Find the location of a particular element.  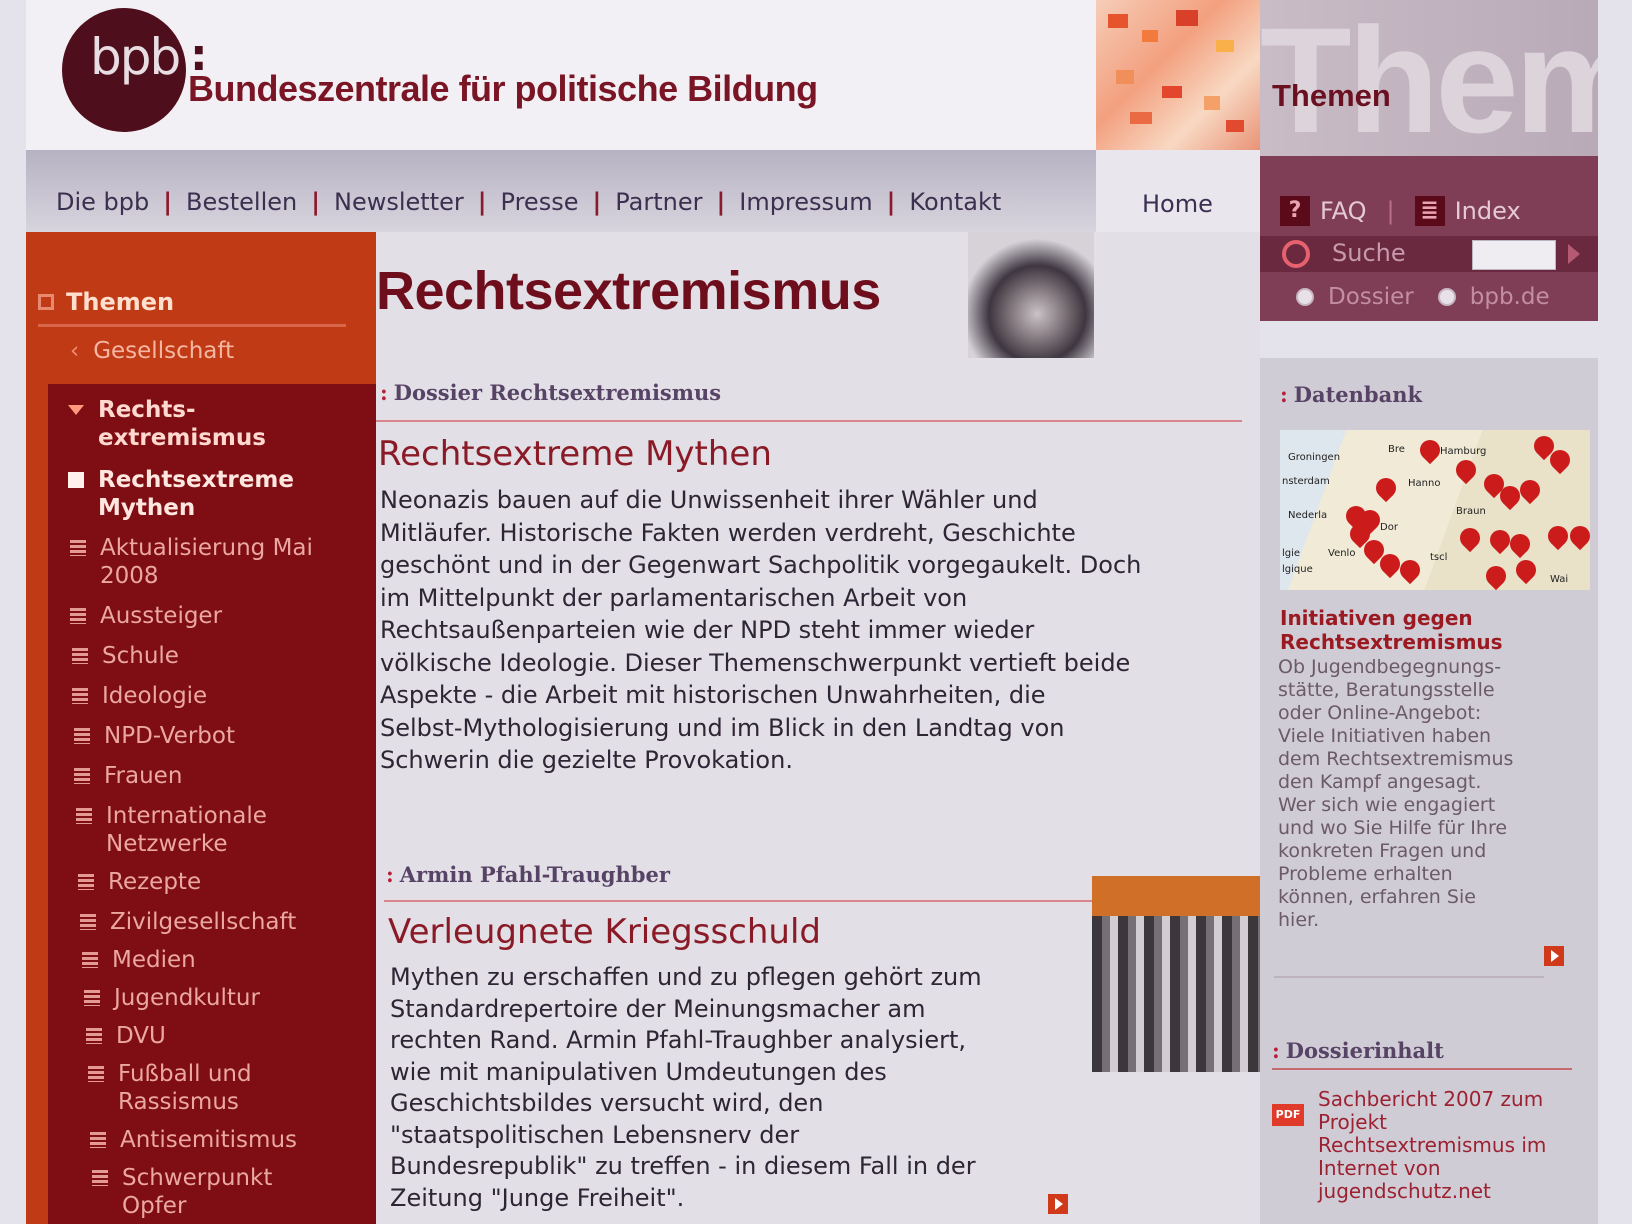

sidebar-item: Internationale Netzwerke is located at coordinates (201, 830).